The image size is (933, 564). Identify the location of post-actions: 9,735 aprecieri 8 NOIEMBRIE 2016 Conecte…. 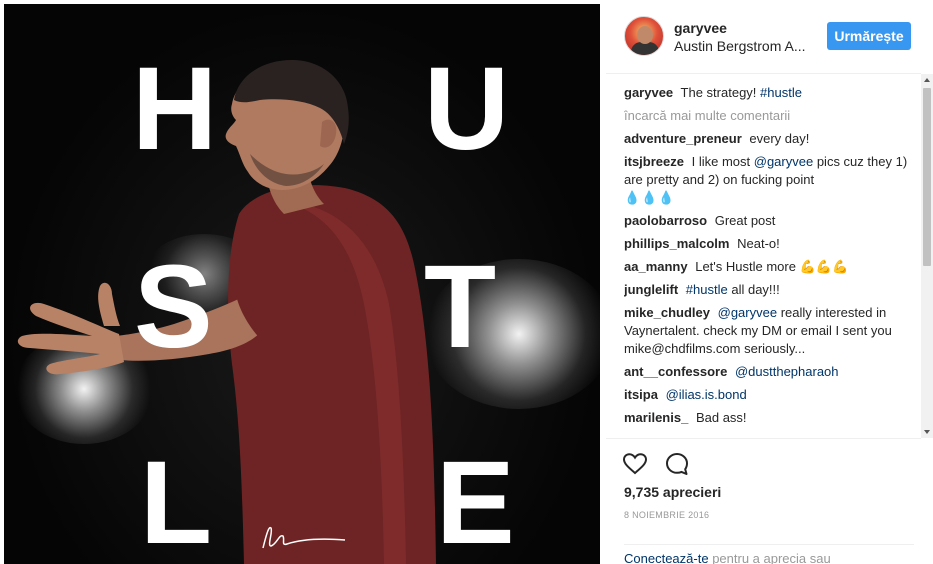
(763, 501).